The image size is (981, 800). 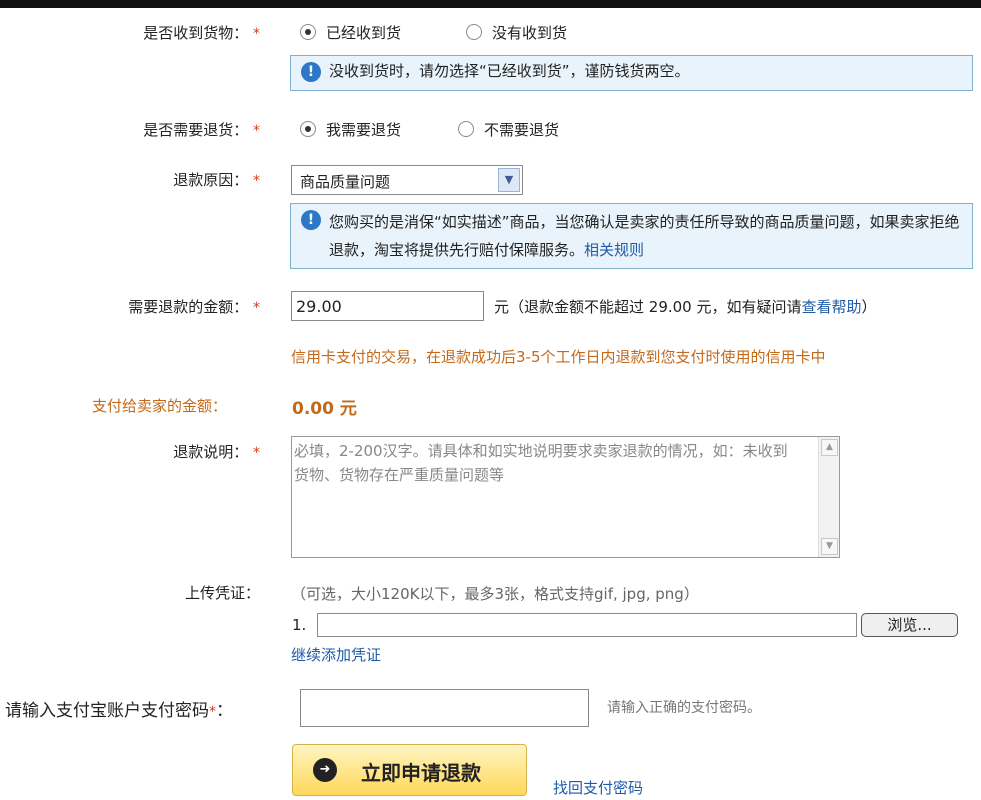 I want to click on return-label: 是否需要退货： *, so click(x=130, y=129).